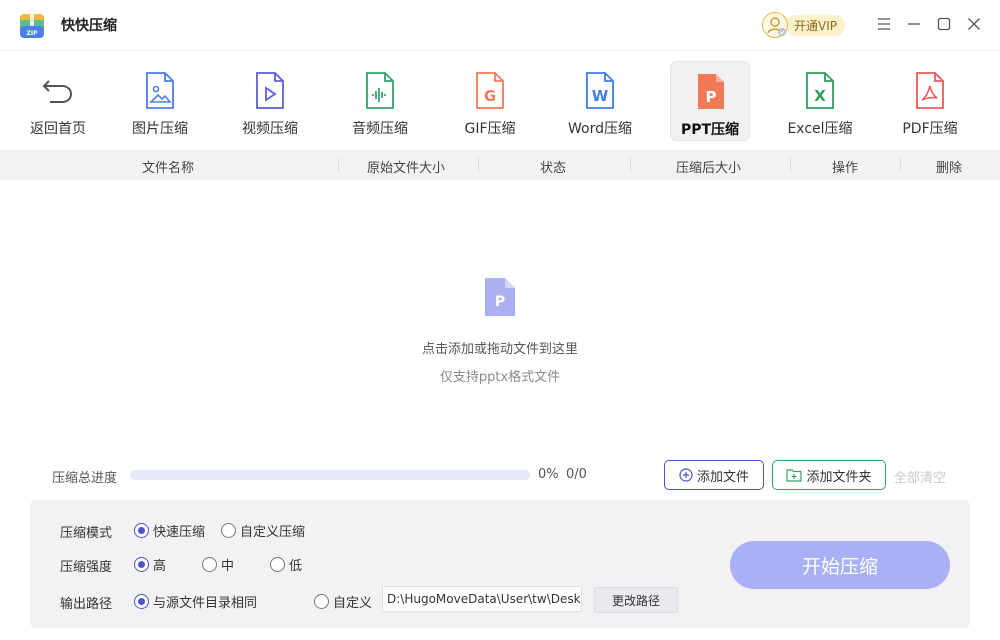  Describe the element at coordinates (500, 377) in the screenshot. I see `supported-format-hint: 仅支持pptx格式文件` at that location.